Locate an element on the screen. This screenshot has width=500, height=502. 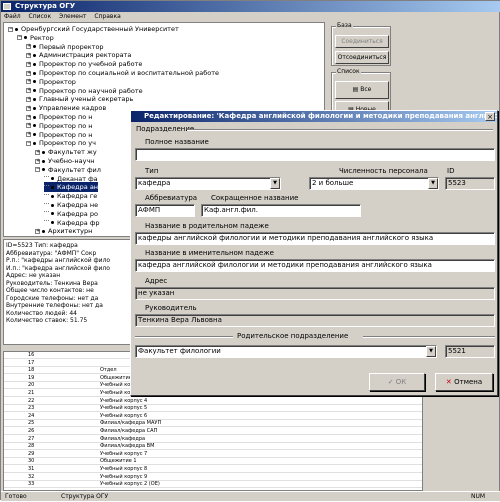
section-label: Подразделение is located at coordinates (165, 129).